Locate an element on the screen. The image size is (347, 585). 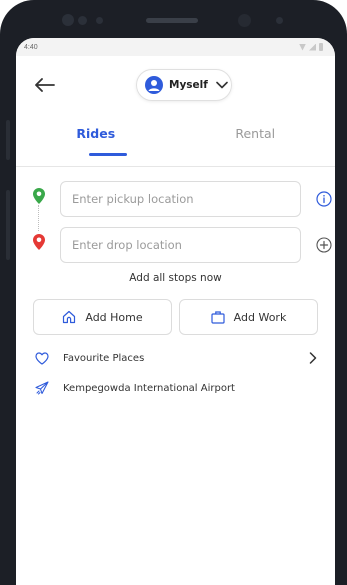
chevron-down-icon is located at coordinates (222, 85).